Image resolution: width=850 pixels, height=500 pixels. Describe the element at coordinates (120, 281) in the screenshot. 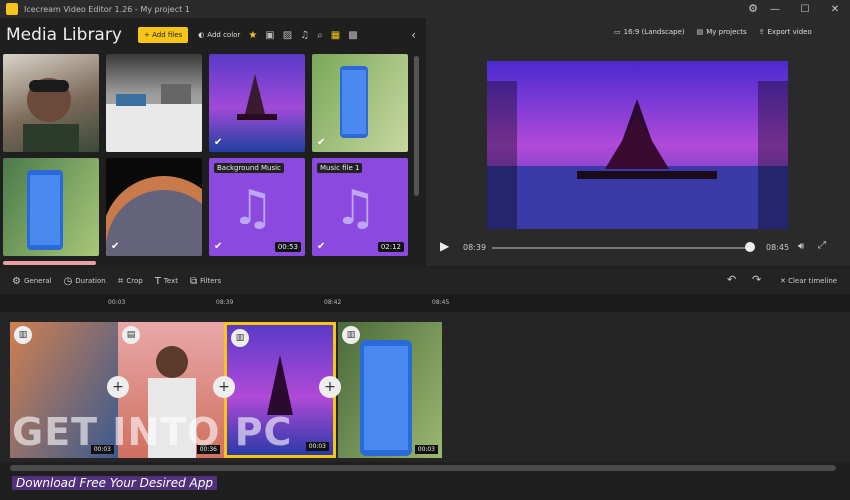

I see `crop-icon: ⌗` at that location.